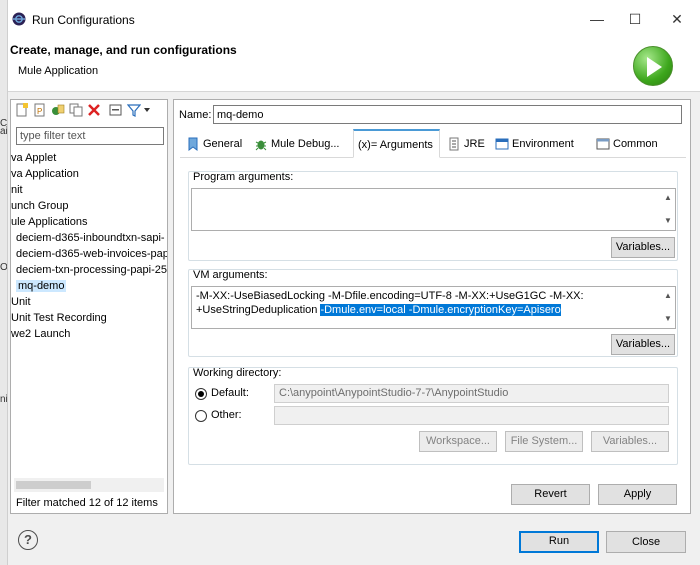 Image resolution: width=700 pixels, height=565 pixels. I want to click on minimize-button: —, so click(597, 19).